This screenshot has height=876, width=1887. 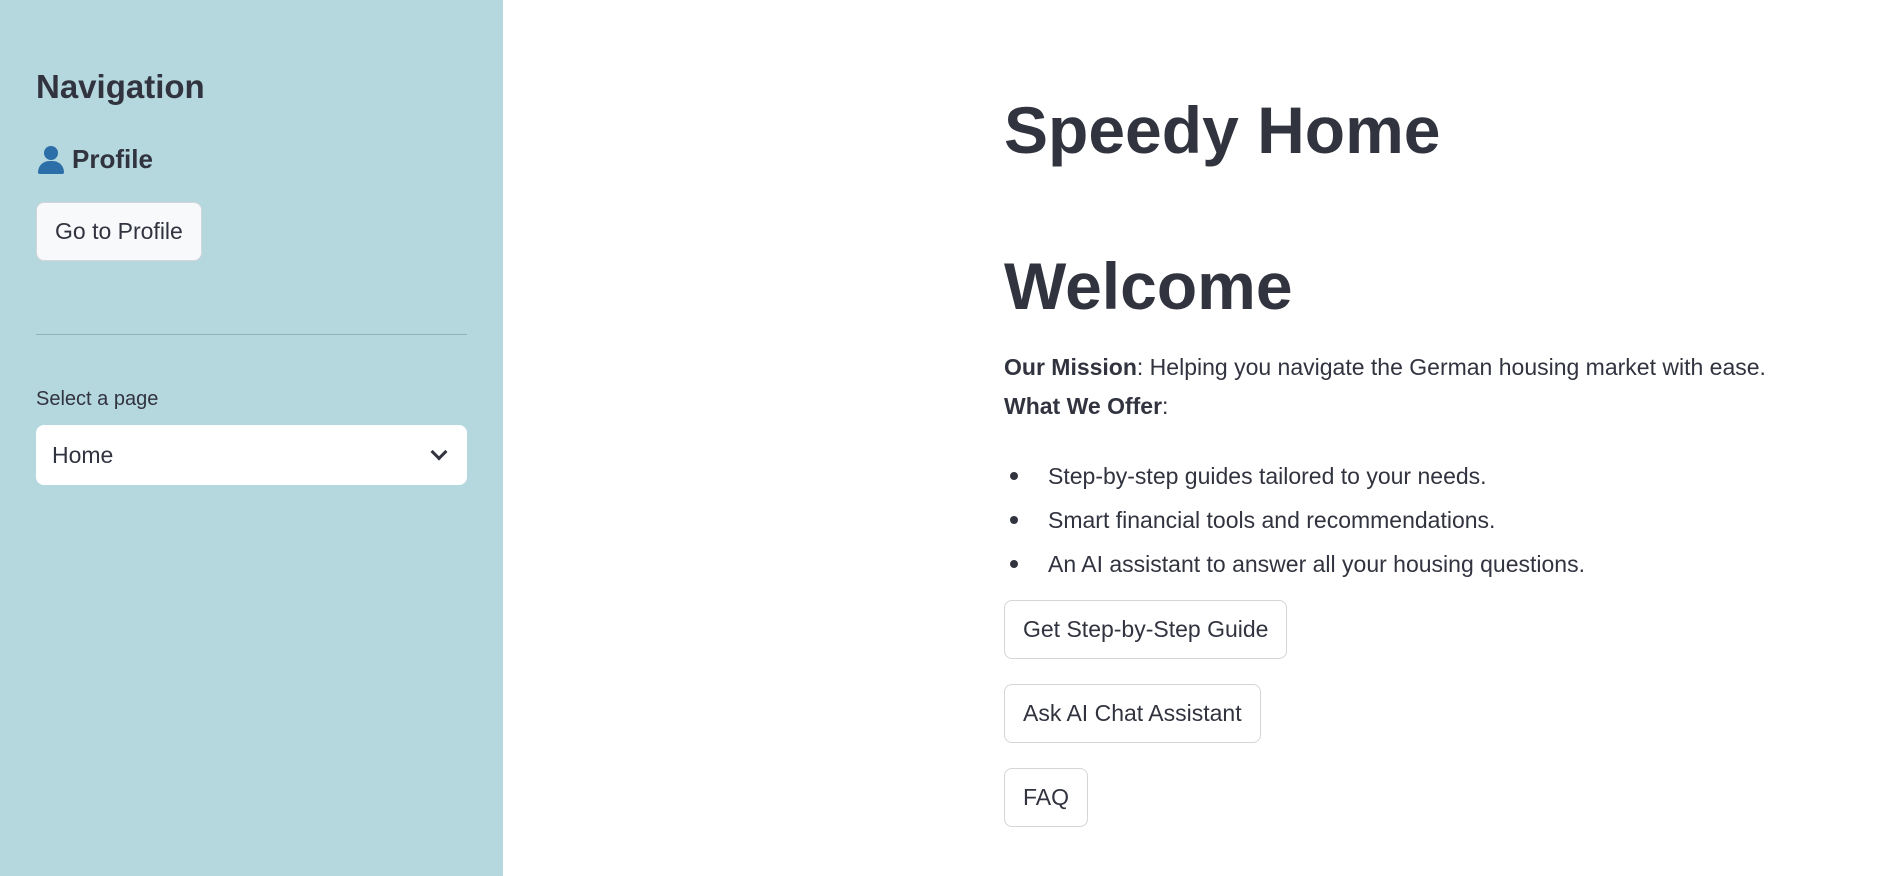 What do you see at coordinates (1046, 797) in the screenshot?
I see `faq-button: FAQ` at bounding box center [1046, 797].